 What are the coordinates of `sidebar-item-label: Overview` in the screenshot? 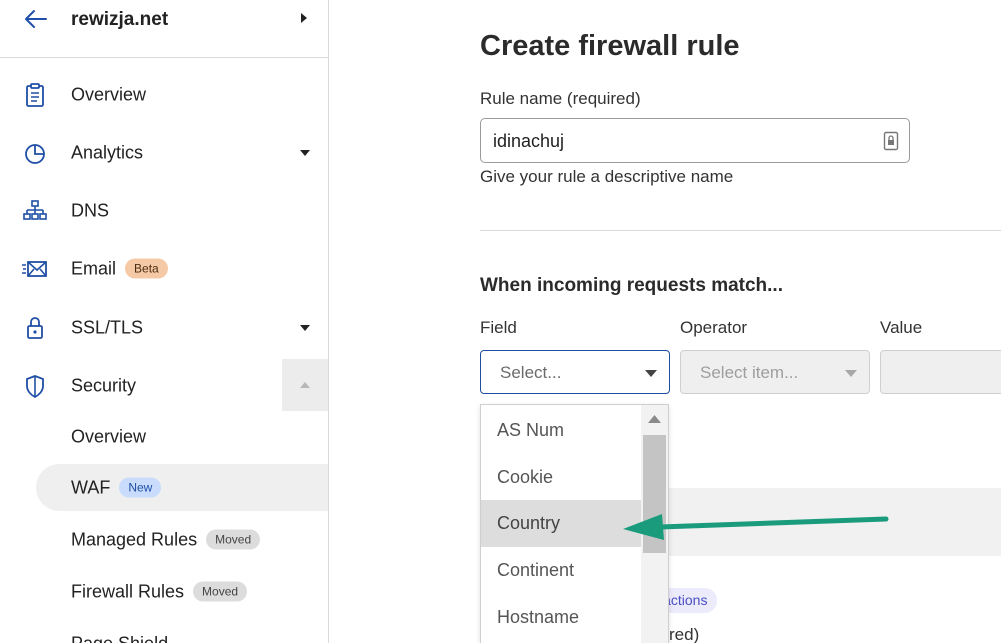 It's located at (109, 94).